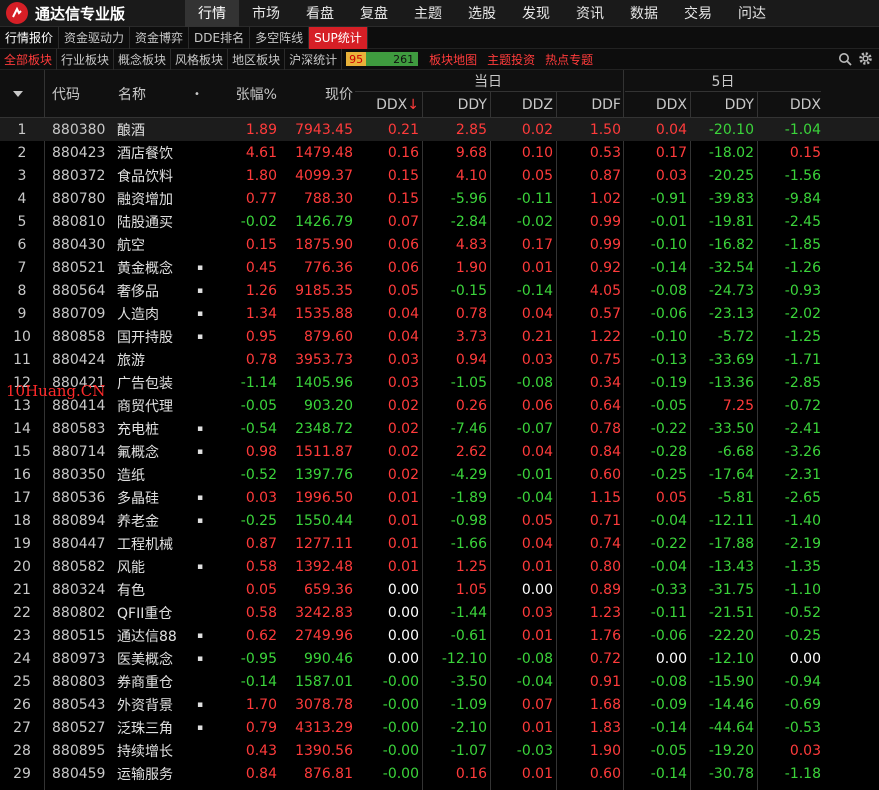 The width and height of the screenshot is (879, 790). What do you see at coordinates (400, 727) in the screenshot?
I see `row-ddx: -0.00` at bounding box center [400, 727].